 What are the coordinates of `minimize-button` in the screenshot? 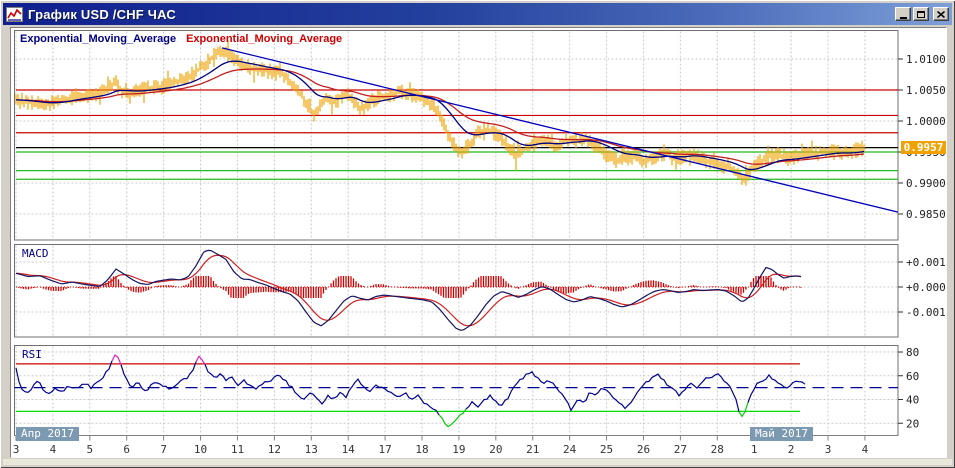 It's located at (903, 14).